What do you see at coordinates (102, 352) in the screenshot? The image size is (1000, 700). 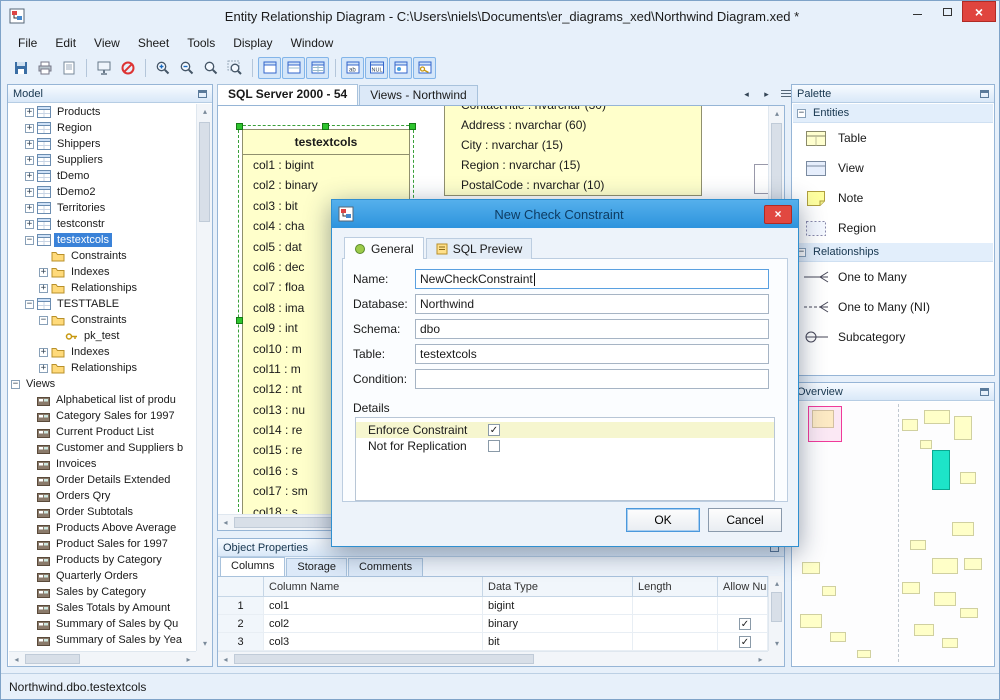 I see `tree-item: + Indexes` at bounding box center [102, 352].